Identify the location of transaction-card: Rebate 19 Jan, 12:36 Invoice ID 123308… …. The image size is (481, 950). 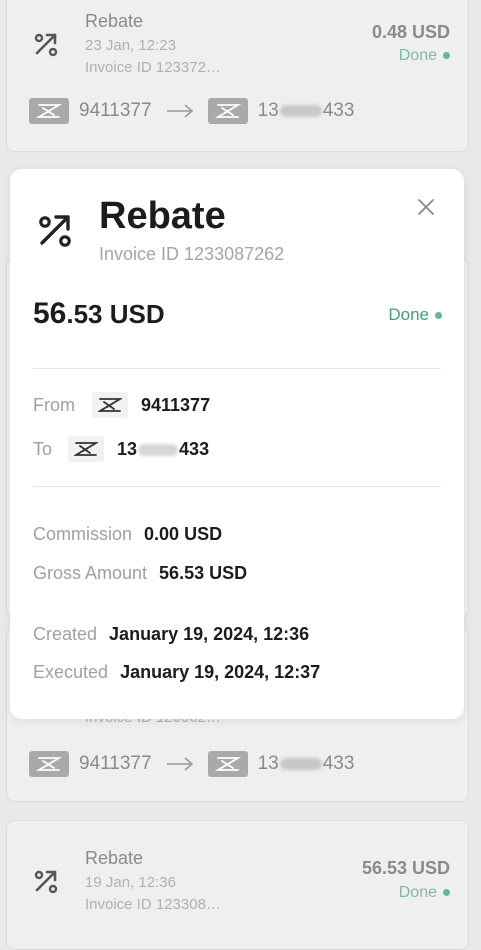
(237, 885).